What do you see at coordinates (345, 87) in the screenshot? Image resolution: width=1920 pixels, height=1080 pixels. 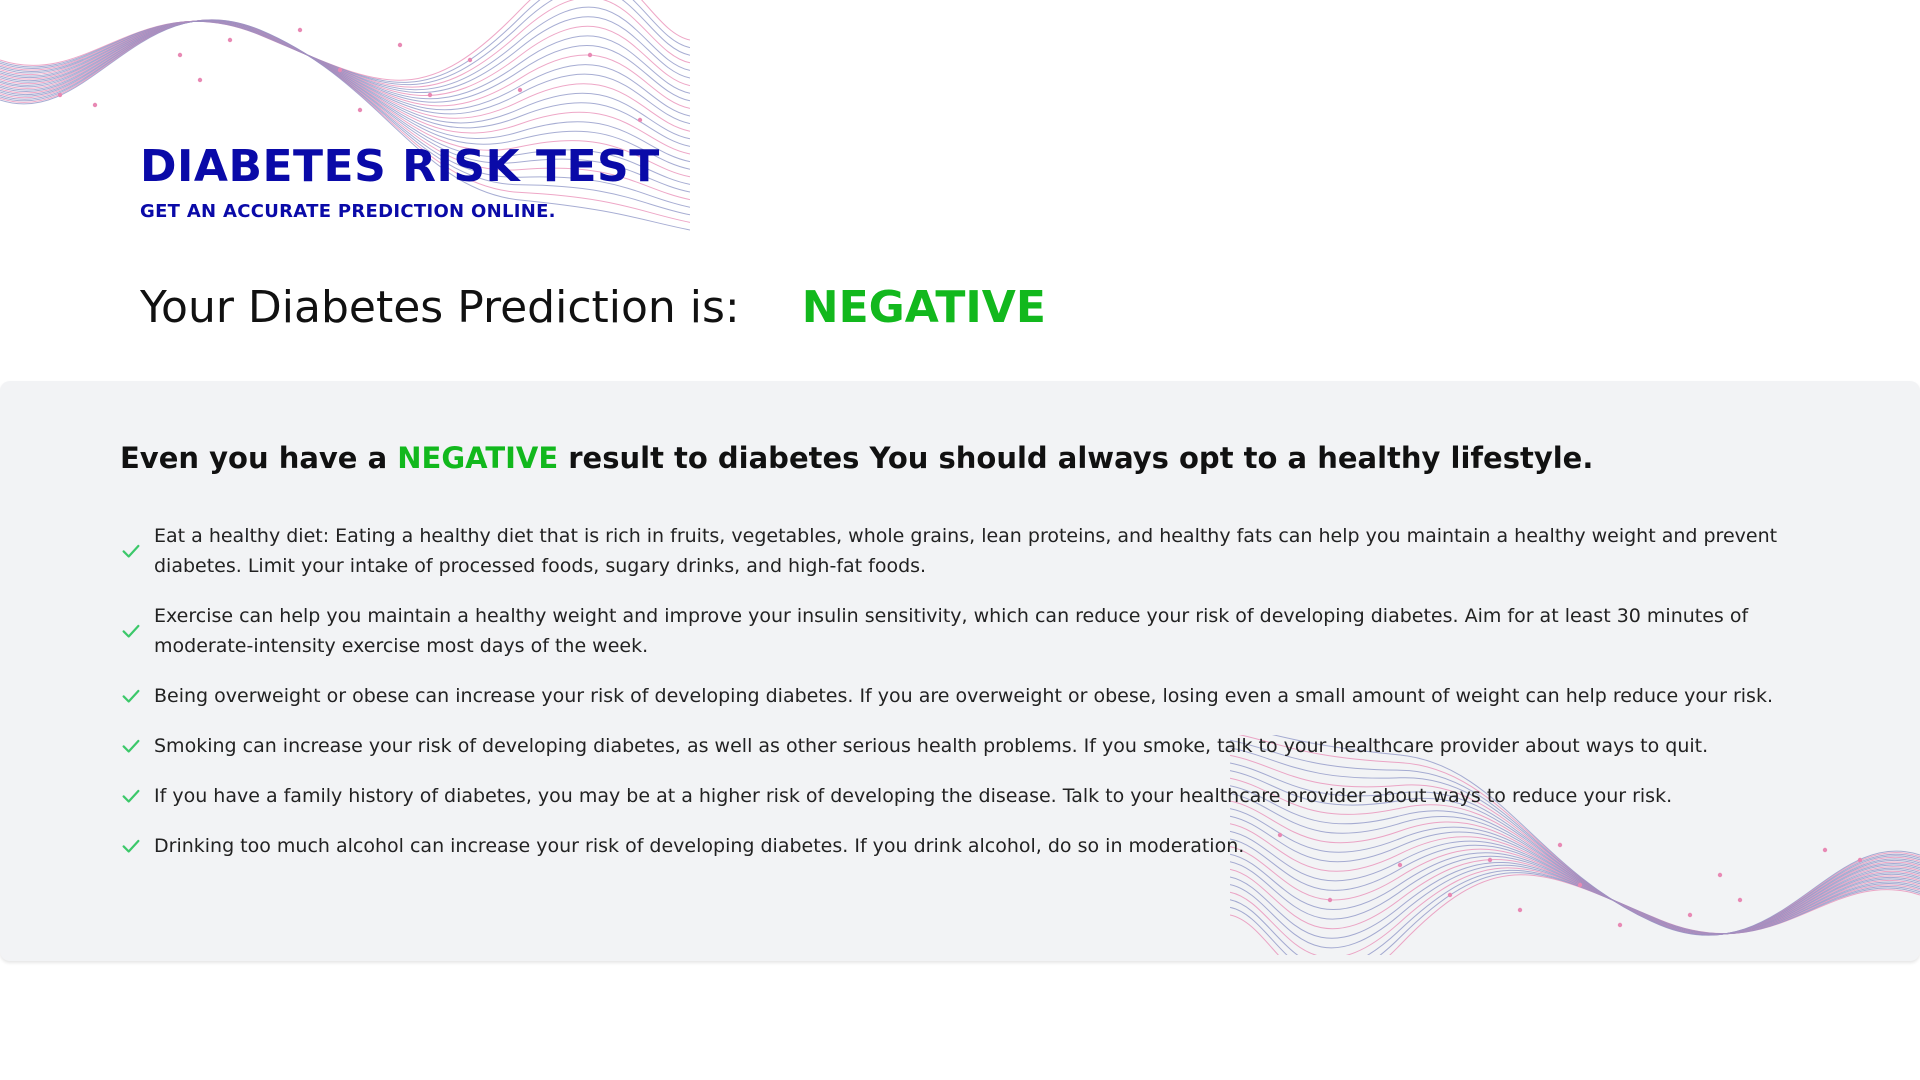 I see `wave-line` at bounding box center [345, 87].